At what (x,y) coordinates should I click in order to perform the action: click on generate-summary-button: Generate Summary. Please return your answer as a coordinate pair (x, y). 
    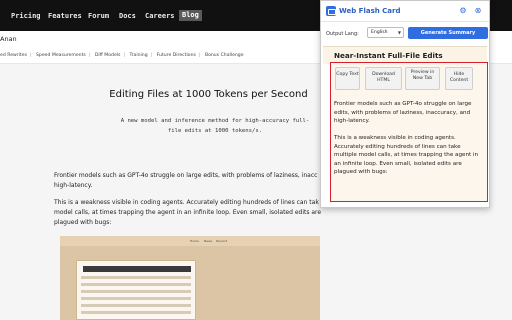
    Looking at the image, I should click on (448, 33).